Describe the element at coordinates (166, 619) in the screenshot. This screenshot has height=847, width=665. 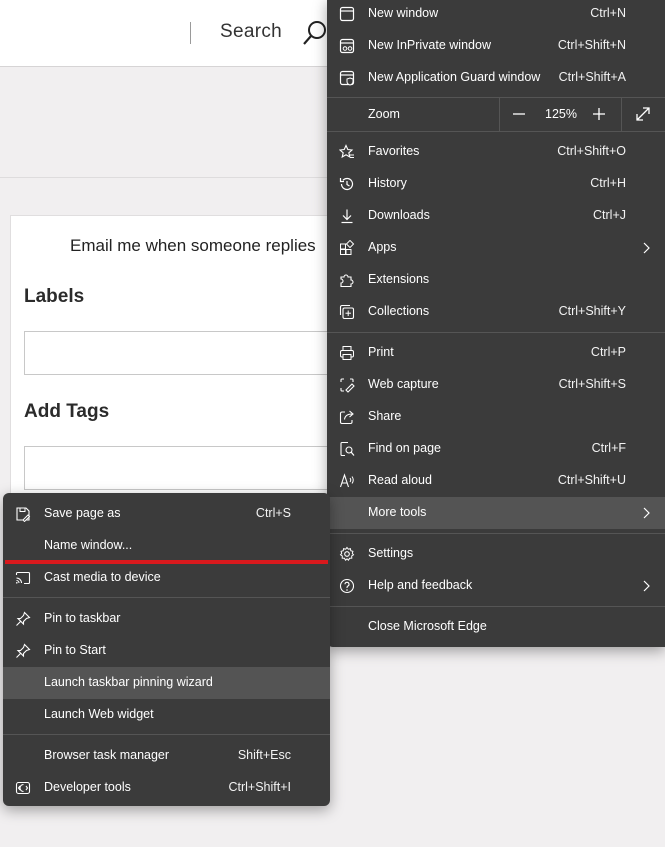
I see `submenu-item-pin-to-taskbar: Pin to taskbar` at that location.